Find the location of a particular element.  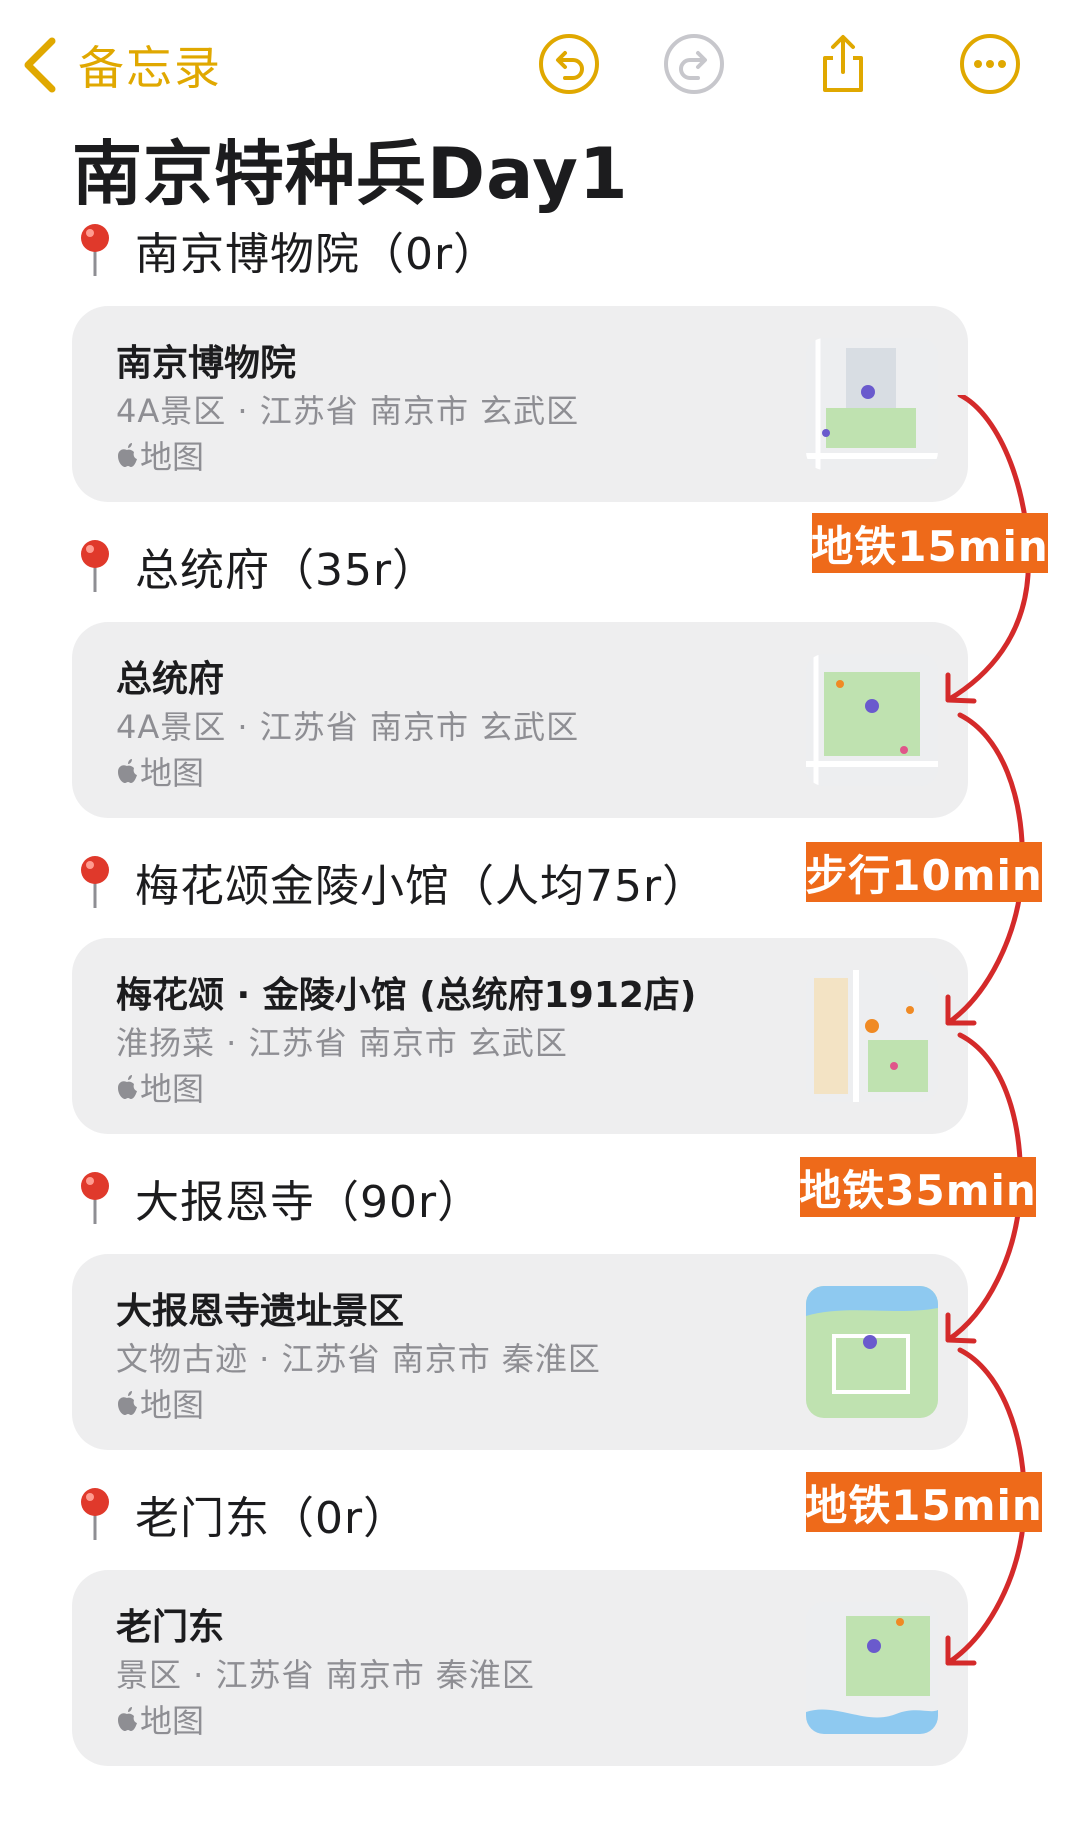

stop-header: 总统府（35r） is located at coordinates (256, 566).